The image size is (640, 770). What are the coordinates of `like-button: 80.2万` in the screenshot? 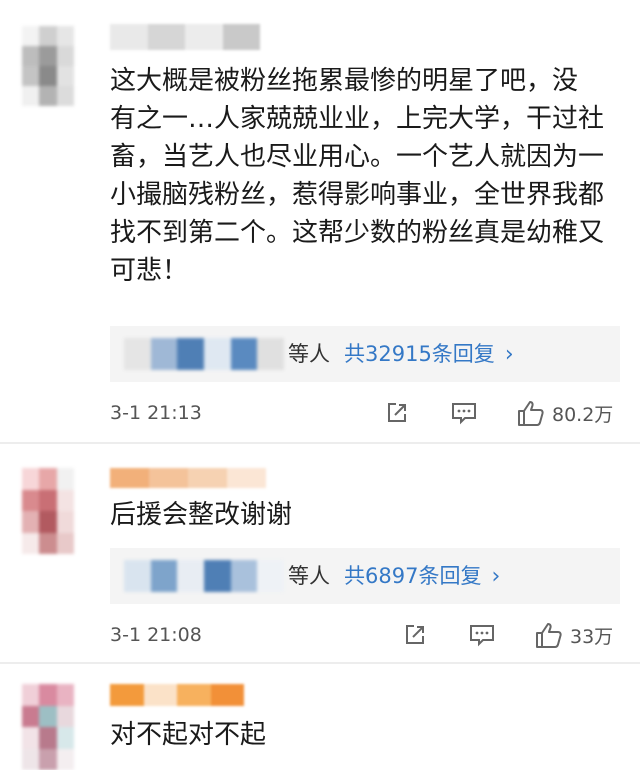 It's located at (564, 413).